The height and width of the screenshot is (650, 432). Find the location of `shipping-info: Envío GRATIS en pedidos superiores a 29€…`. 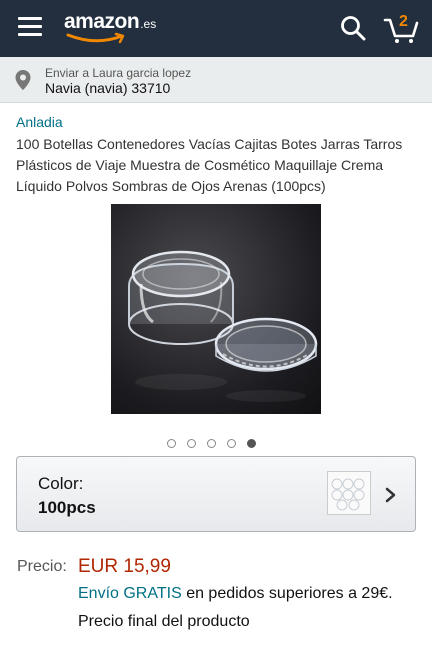

shipping-info: Envío GRATIS en pedidos superiores a 29€… is located at coordinates (235, 594).